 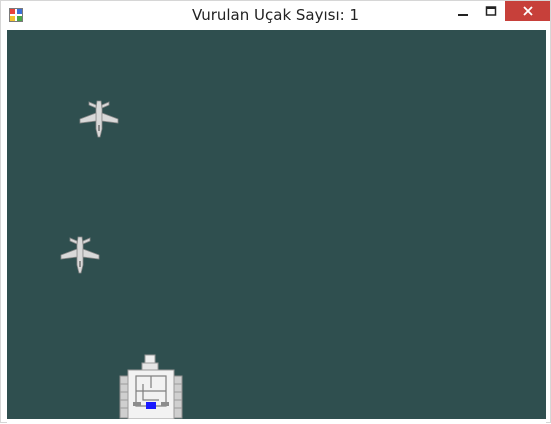 What do you see at coordinates (463, 11) in the screenshot?
I see `minimize-button` at bounding box center [463, 11].